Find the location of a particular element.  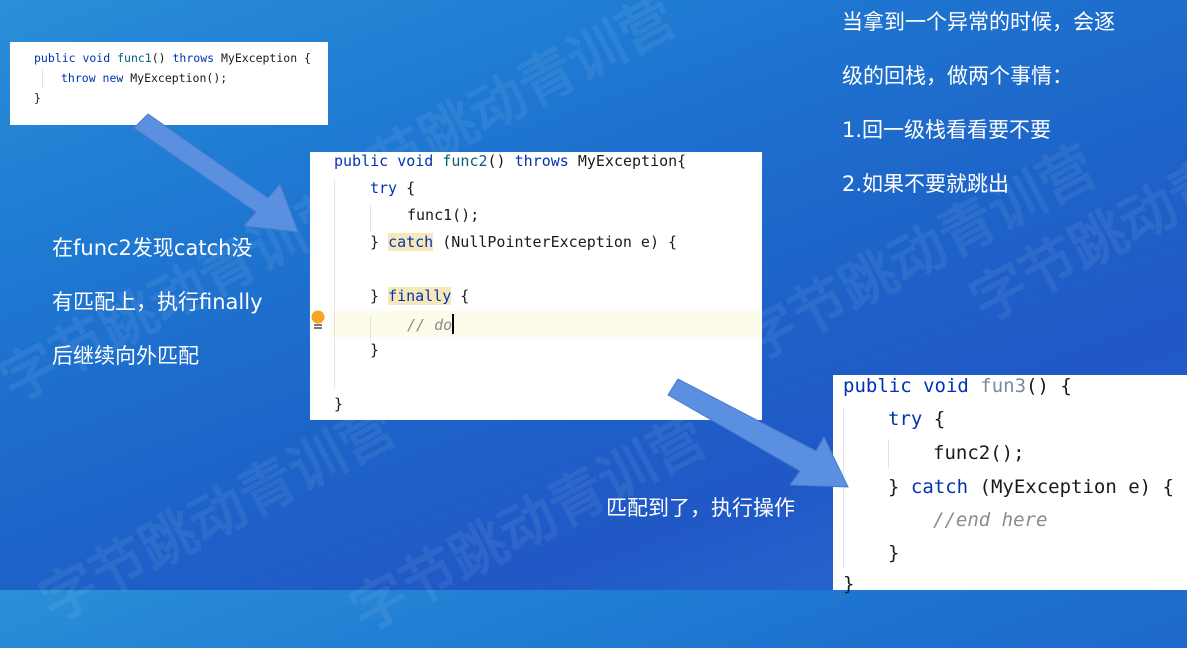

code-line: //end here is located at coordinates (990, 520).